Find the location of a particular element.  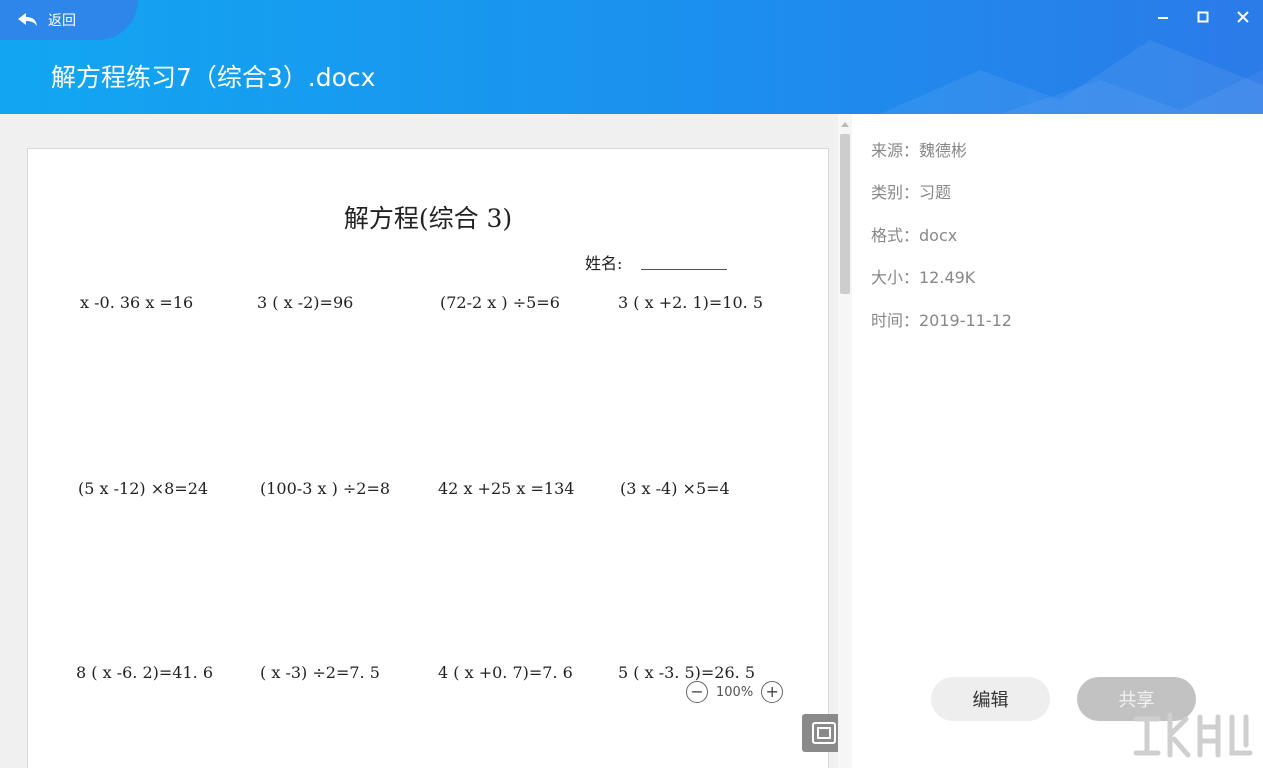

minimize-icon is located at coordinates (1163, 18).